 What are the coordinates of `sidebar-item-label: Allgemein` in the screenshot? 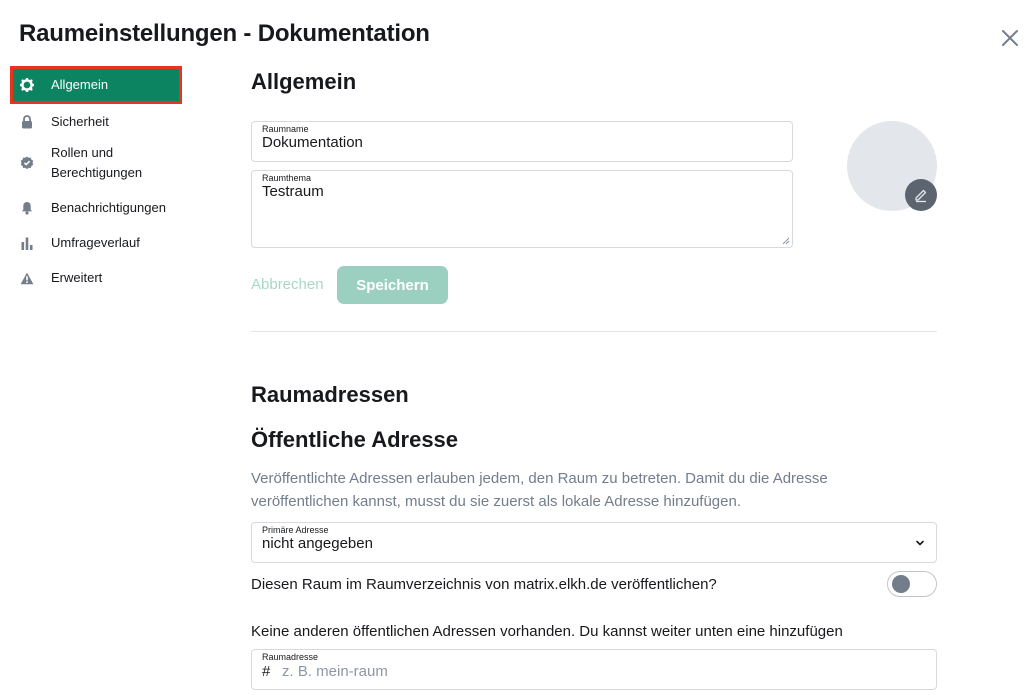 It's located at (80, 84).